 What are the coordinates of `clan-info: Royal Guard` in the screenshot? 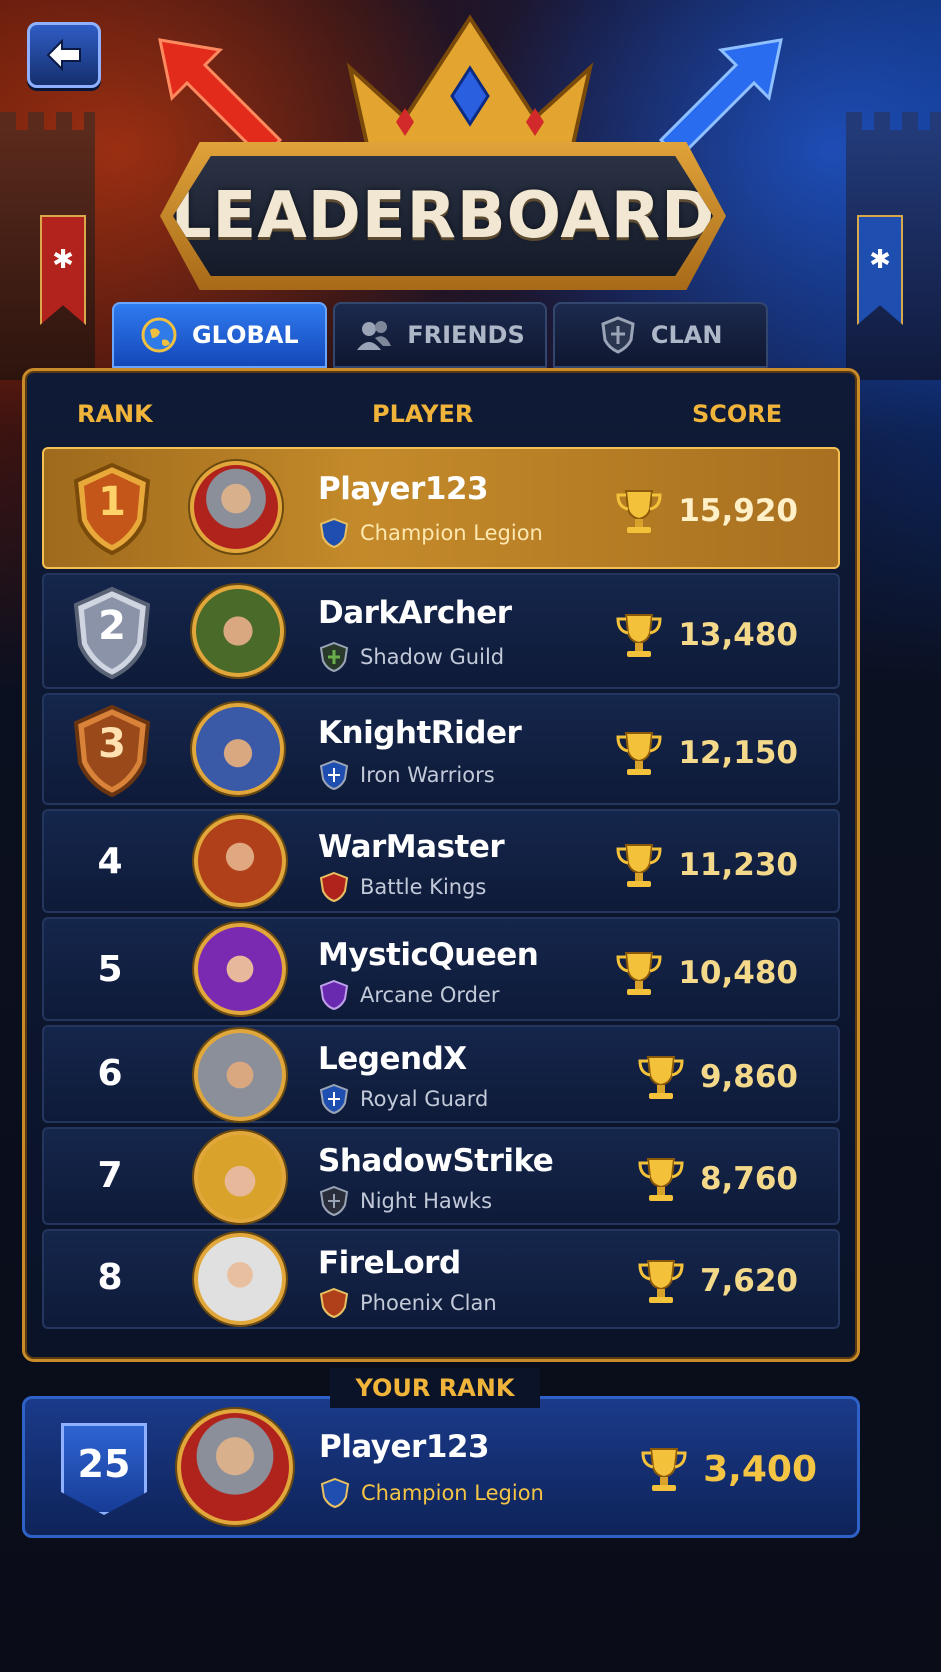 It's located at (403, 1099).